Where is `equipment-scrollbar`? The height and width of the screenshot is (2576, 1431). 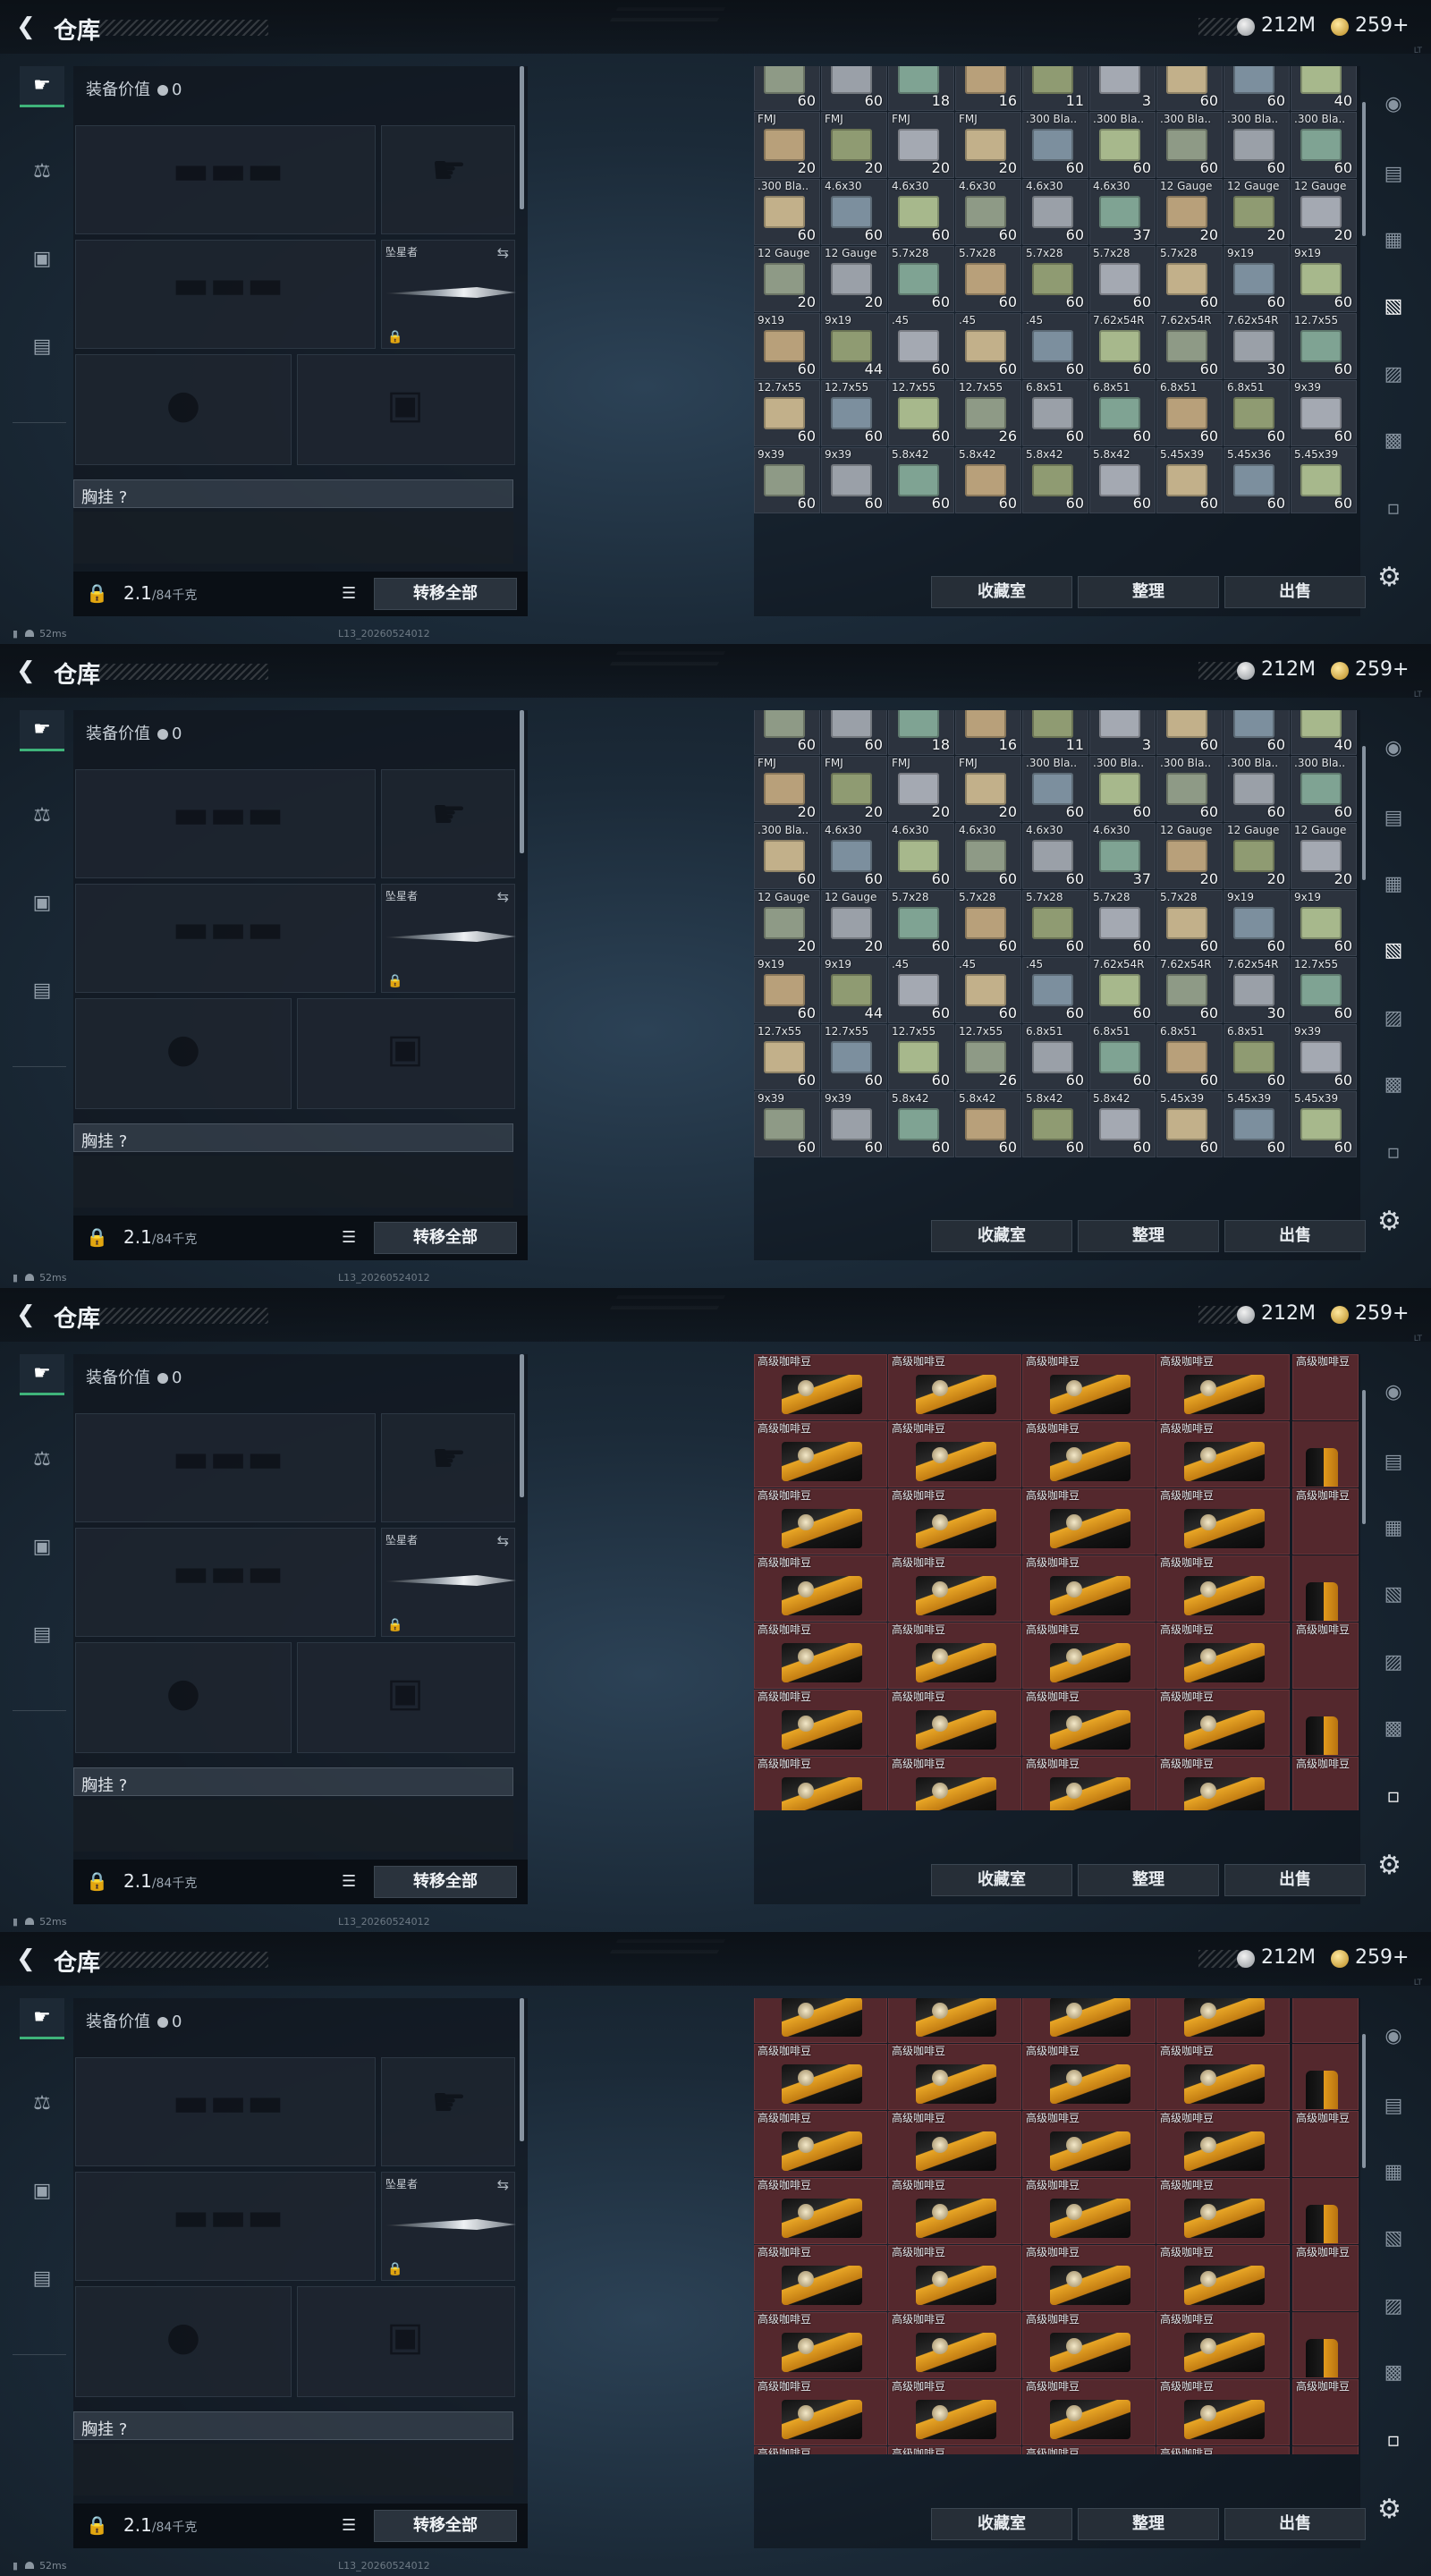
equipment-scrollbar is located at coordinates (522, 2069).